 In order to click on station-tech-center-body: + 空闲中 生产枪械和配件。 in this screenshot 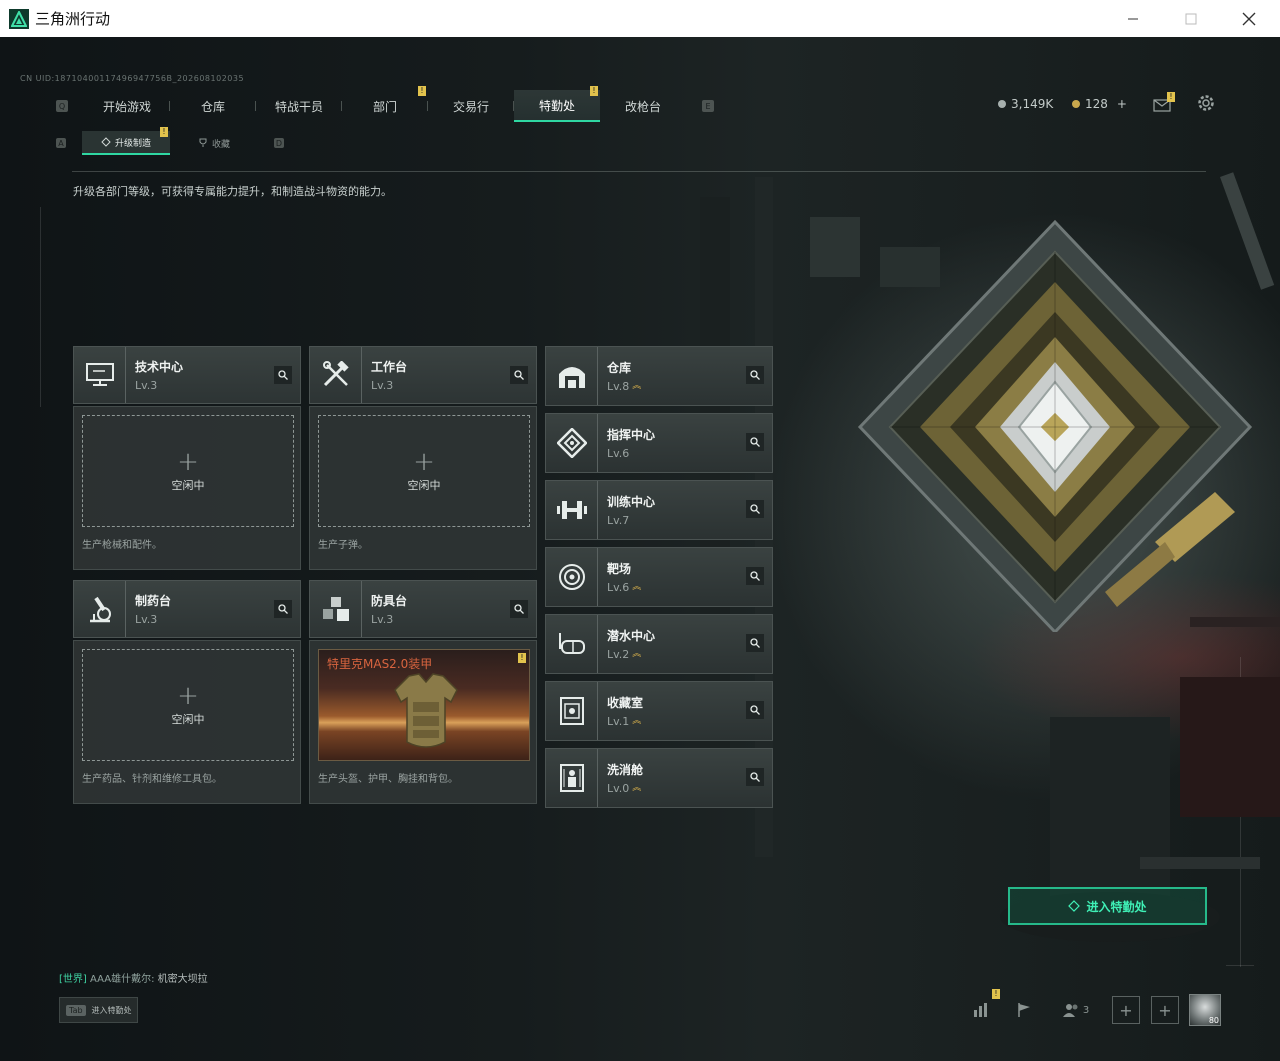, I will do `click(187, 488)`.